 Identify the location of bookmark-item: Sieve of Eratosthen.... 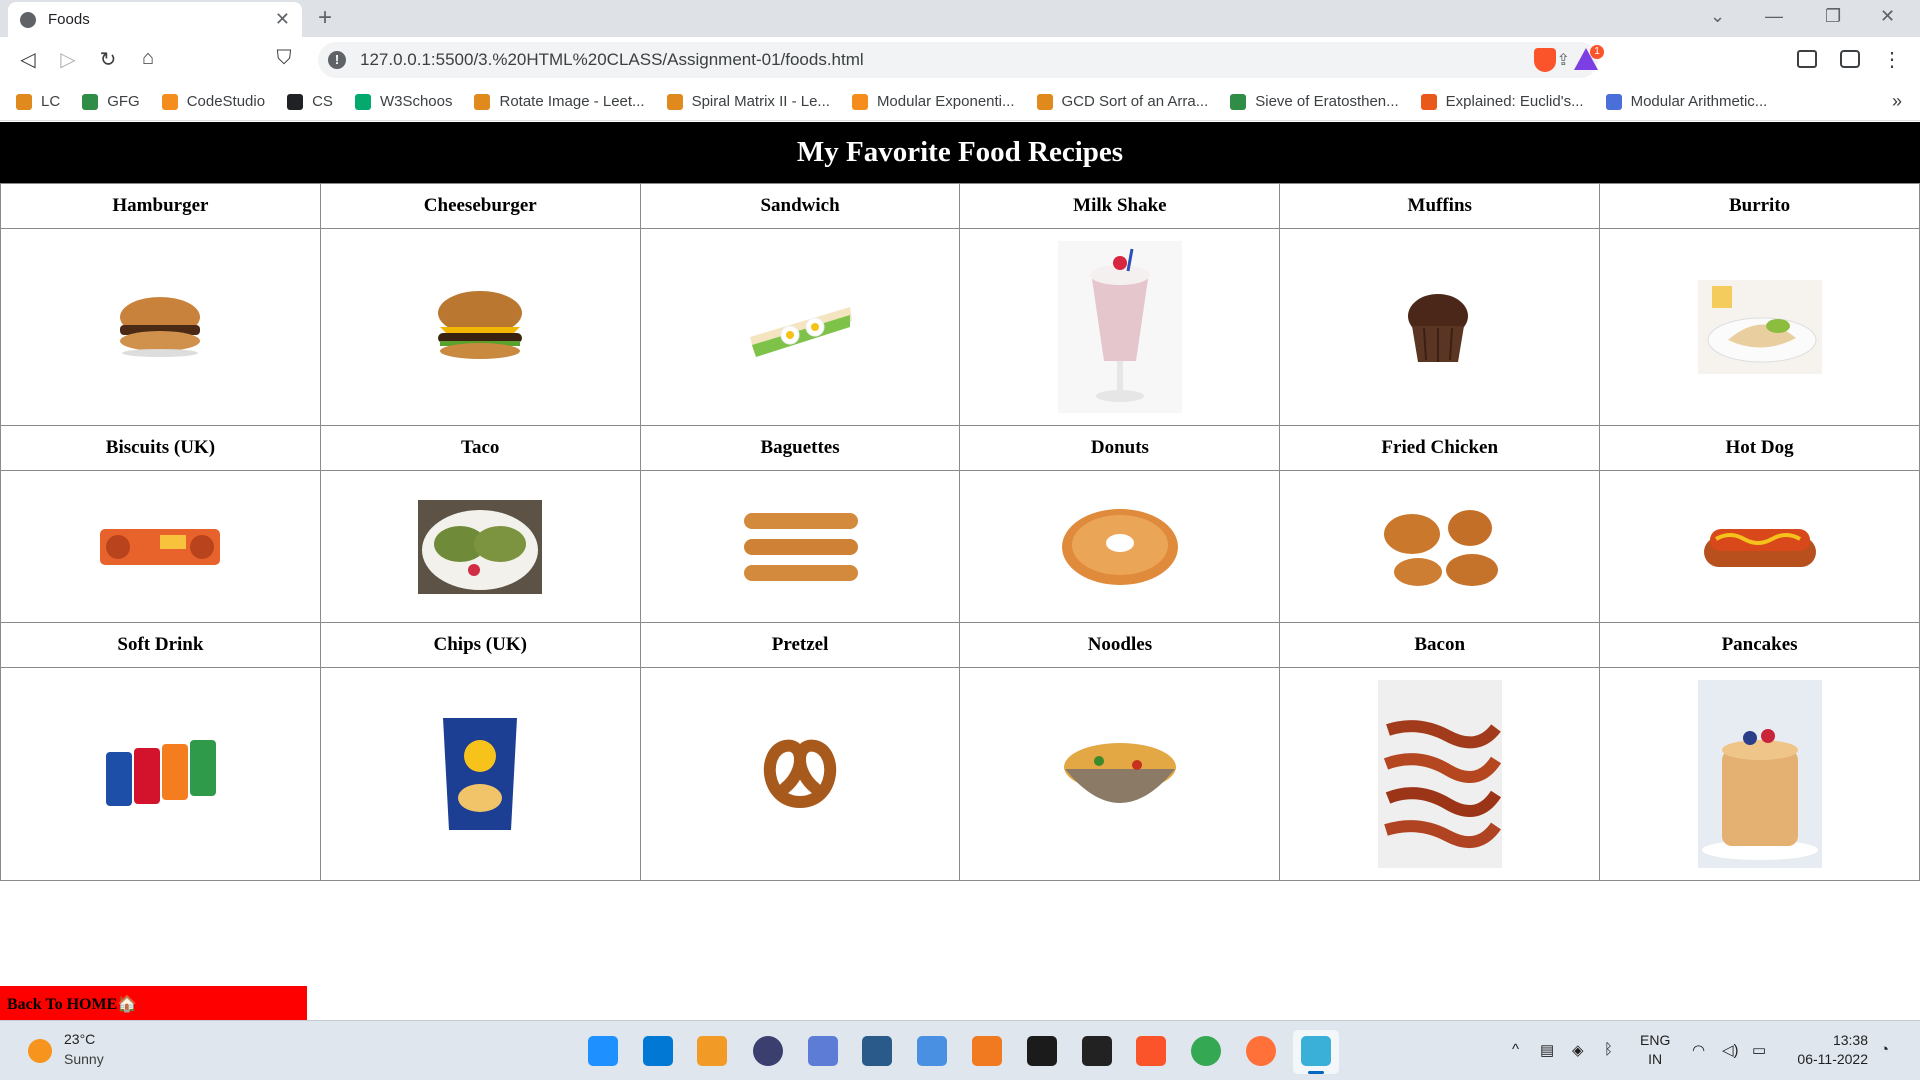
(1314, 101).